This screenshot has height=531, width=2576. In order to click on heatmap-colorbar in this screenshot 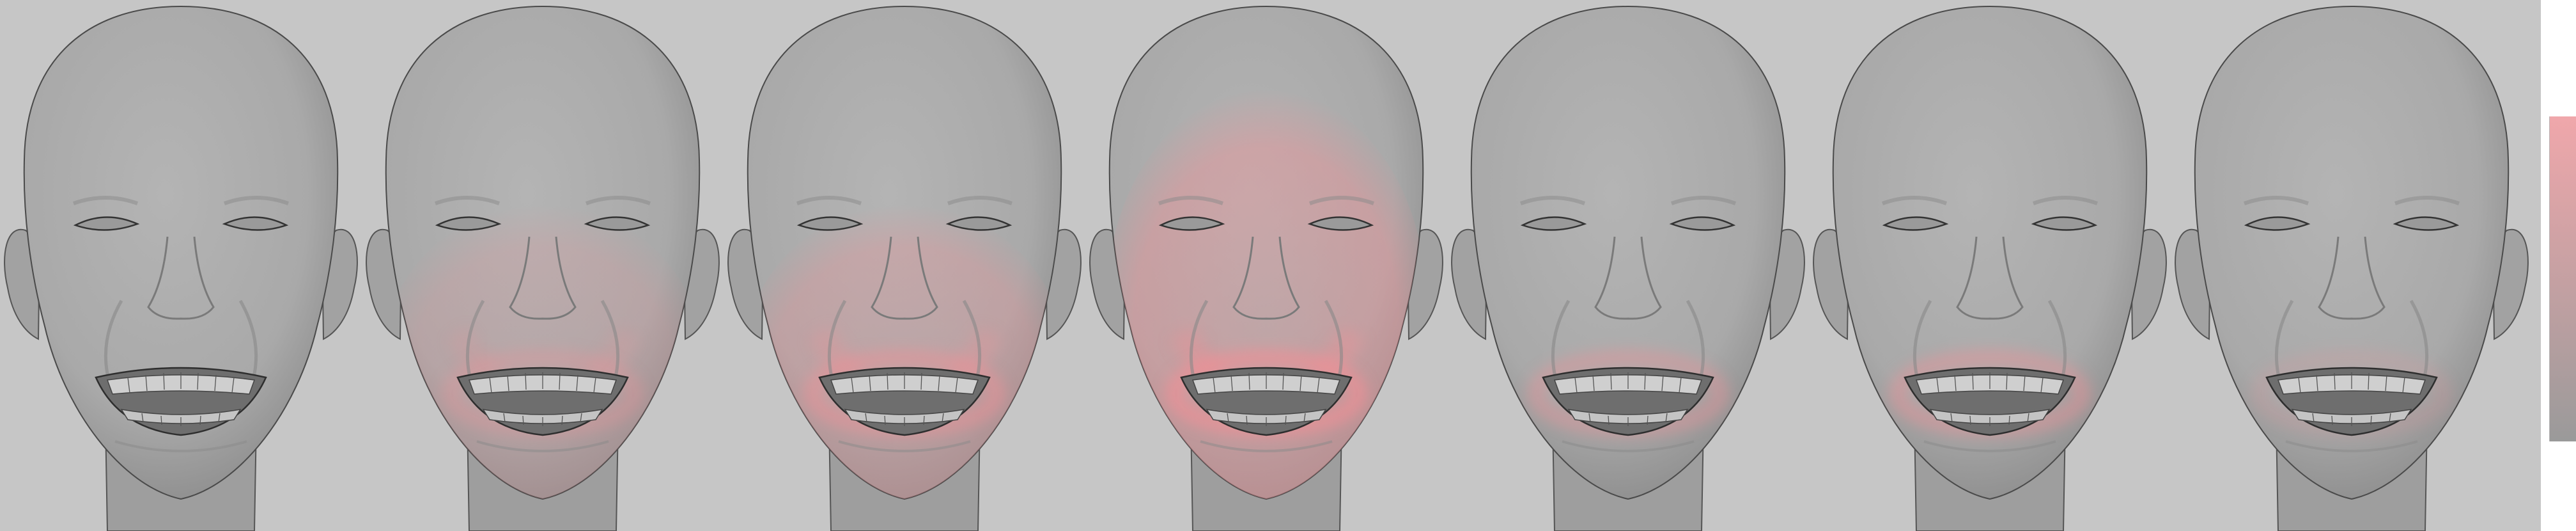, I will do `click(2562, 278)`.